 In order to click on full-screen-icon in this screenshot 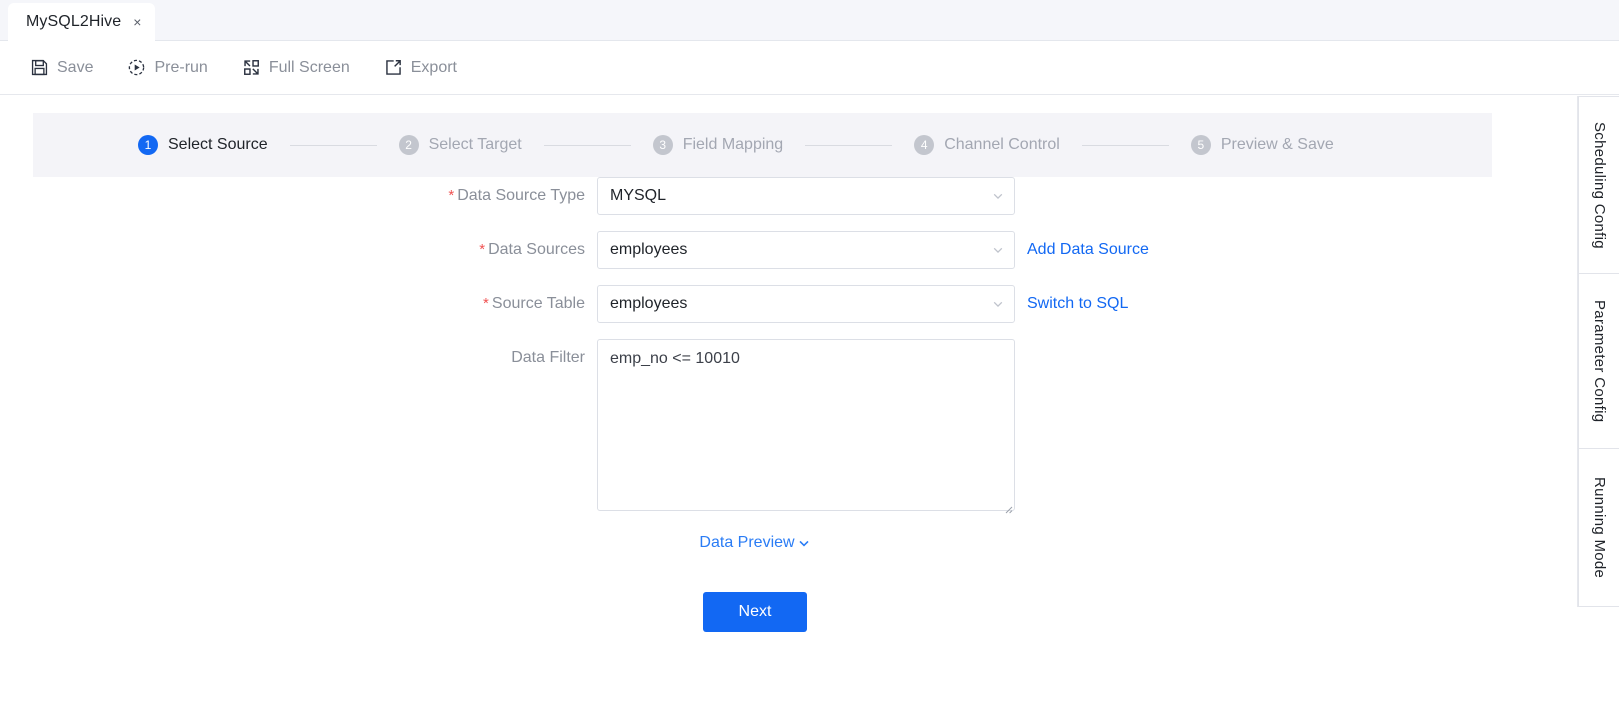, I will do `click(251, 67)`.